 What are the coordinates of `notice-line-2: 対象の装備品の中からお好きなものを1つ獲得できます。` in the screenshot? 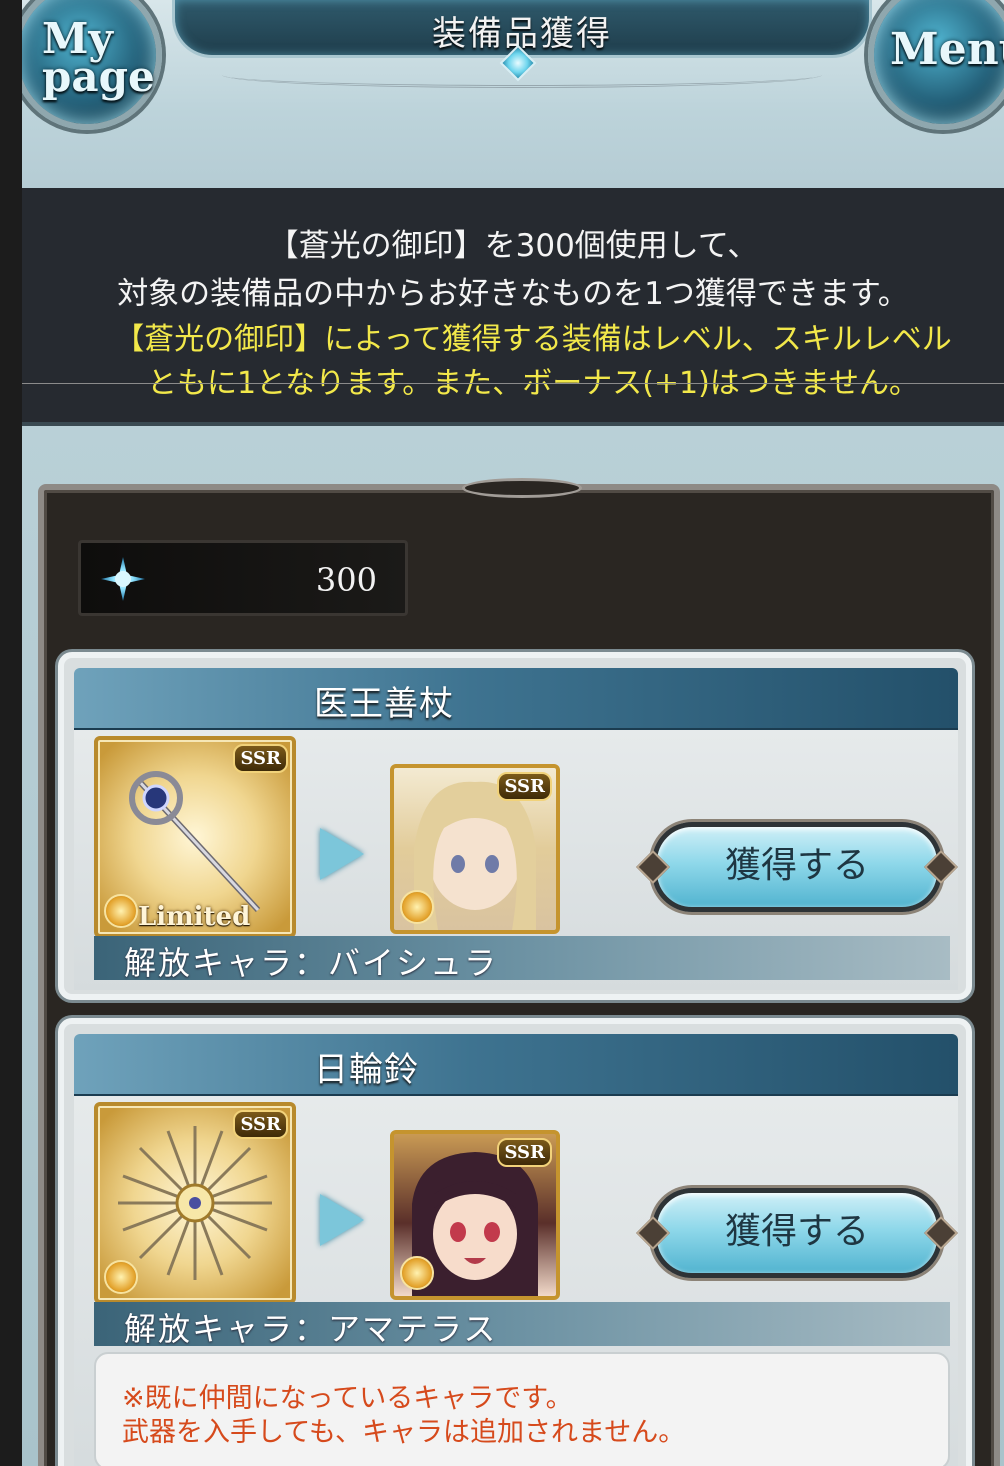 It's located at (513, 294).